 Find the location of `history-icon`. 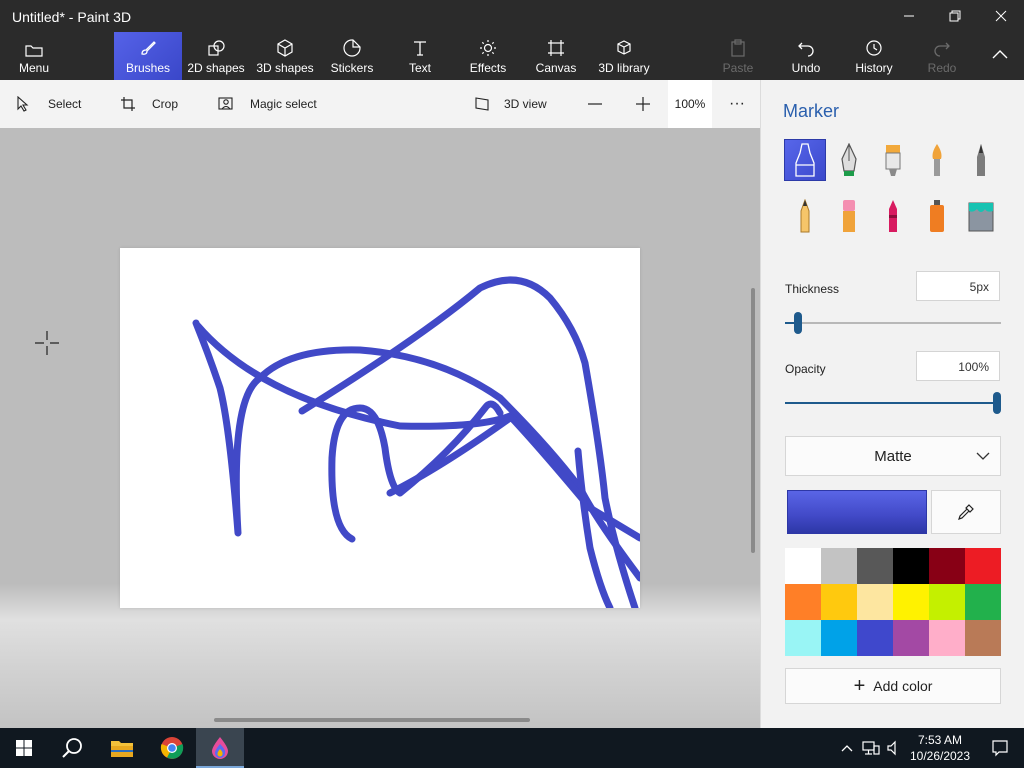

history-icon is located at coordinates (874, 48).